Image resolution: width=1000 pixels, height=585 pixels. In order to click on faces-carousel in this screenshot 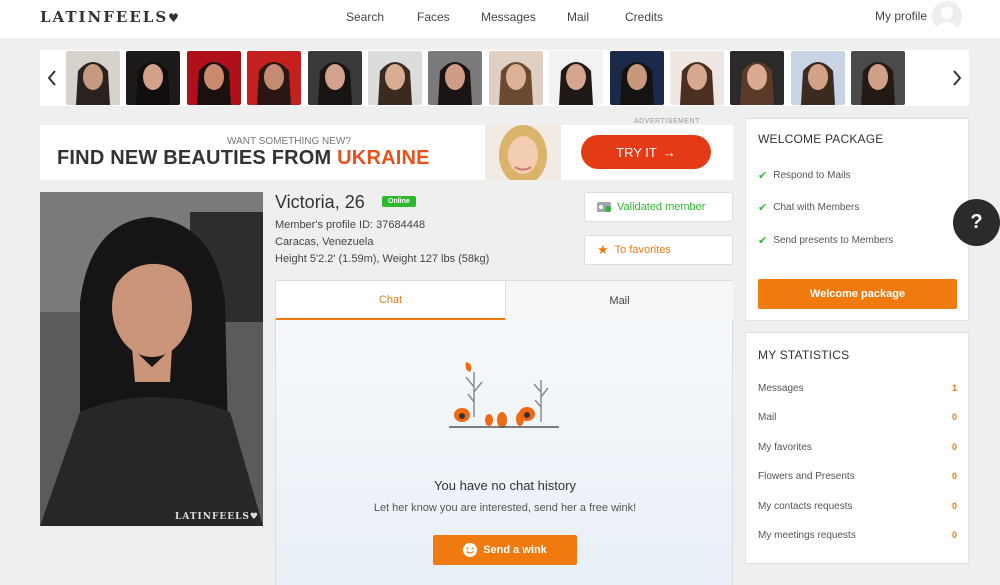, I will do `click(504, 78)`.